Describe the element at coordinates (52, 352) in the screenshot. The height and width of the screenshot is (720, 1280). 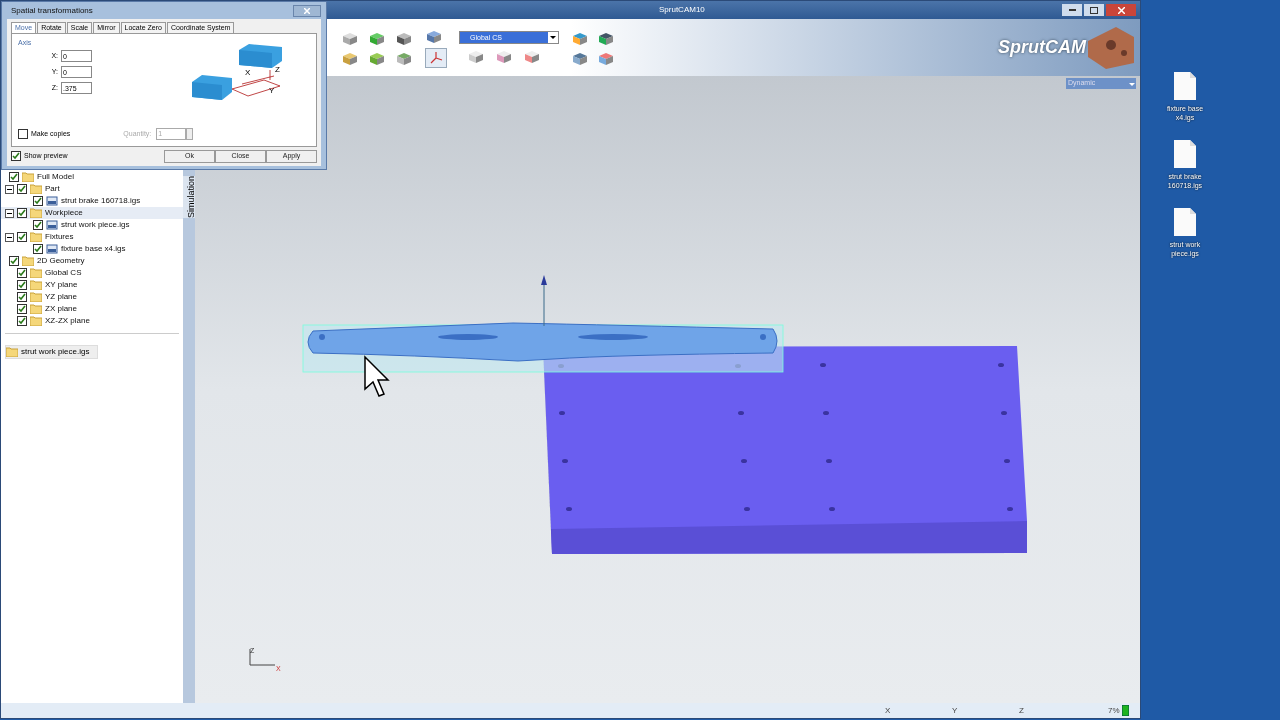
I see `current-item: strut work piece.igs` at that location.